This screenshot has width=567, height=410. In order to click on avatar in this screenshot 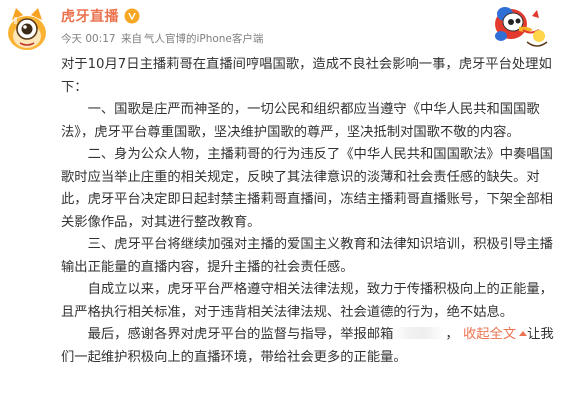, I will do `click(27, 30)`.